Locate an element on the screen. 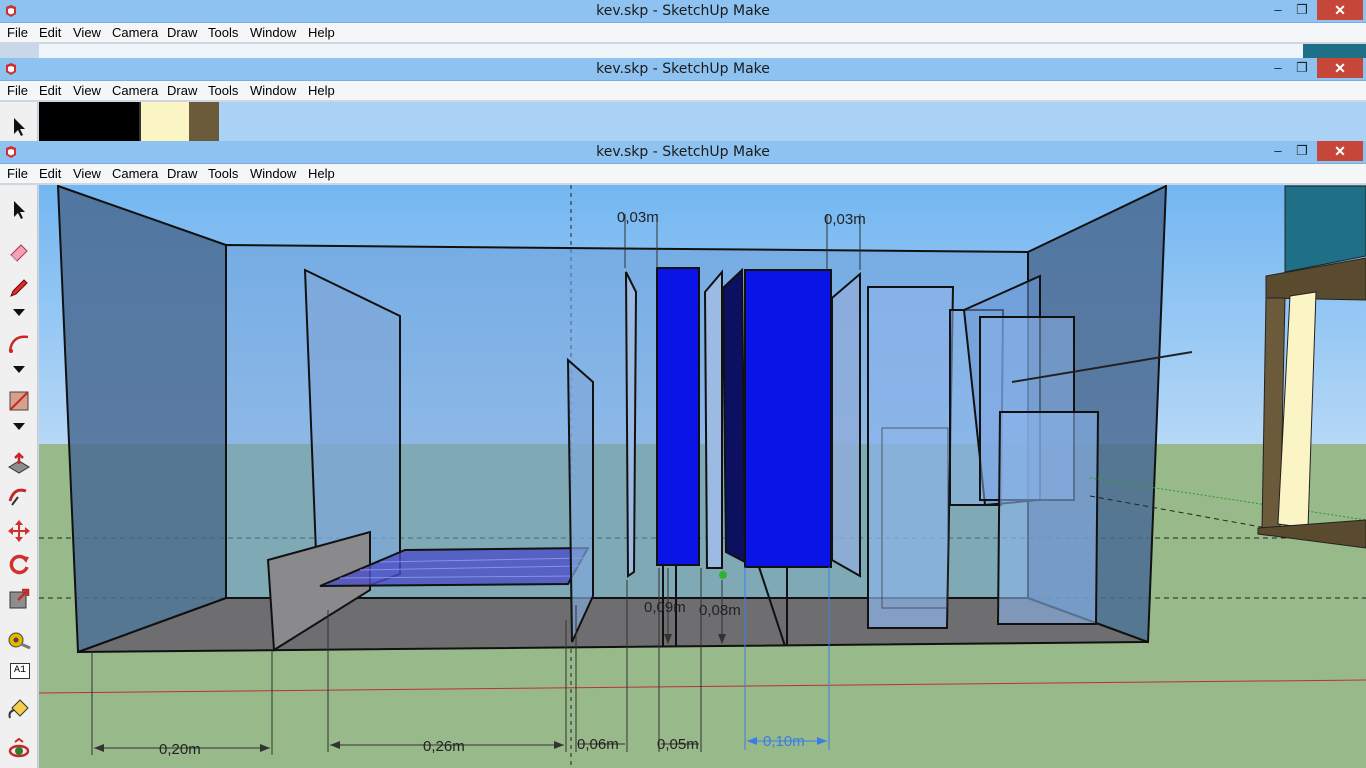 The height and width of the screenshot is (768, 1366). window-3-titlebar: kev.skp - SketchUp Make – ❐ ✕ is located at coordinates (683, 152).